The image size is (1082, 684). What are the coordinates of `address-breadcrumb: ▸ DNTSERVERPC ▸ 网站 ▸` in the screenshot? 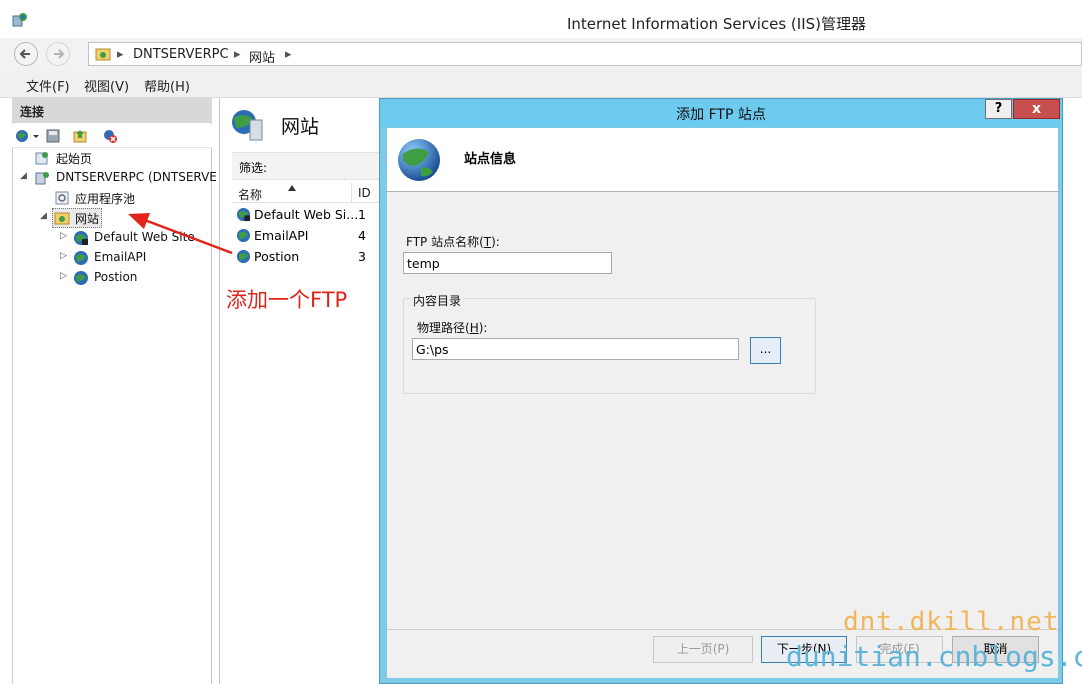 It's located at (585, 54).